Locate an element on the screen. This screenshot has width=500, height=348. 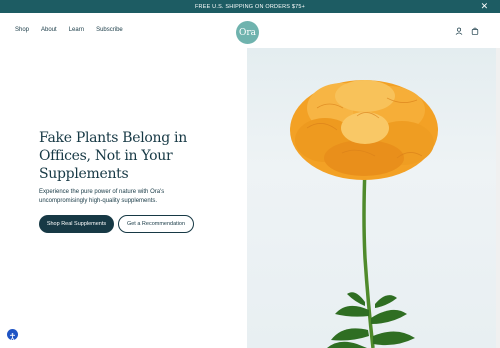
nav-link-learn: Learn is located at coordinates (76, 30).